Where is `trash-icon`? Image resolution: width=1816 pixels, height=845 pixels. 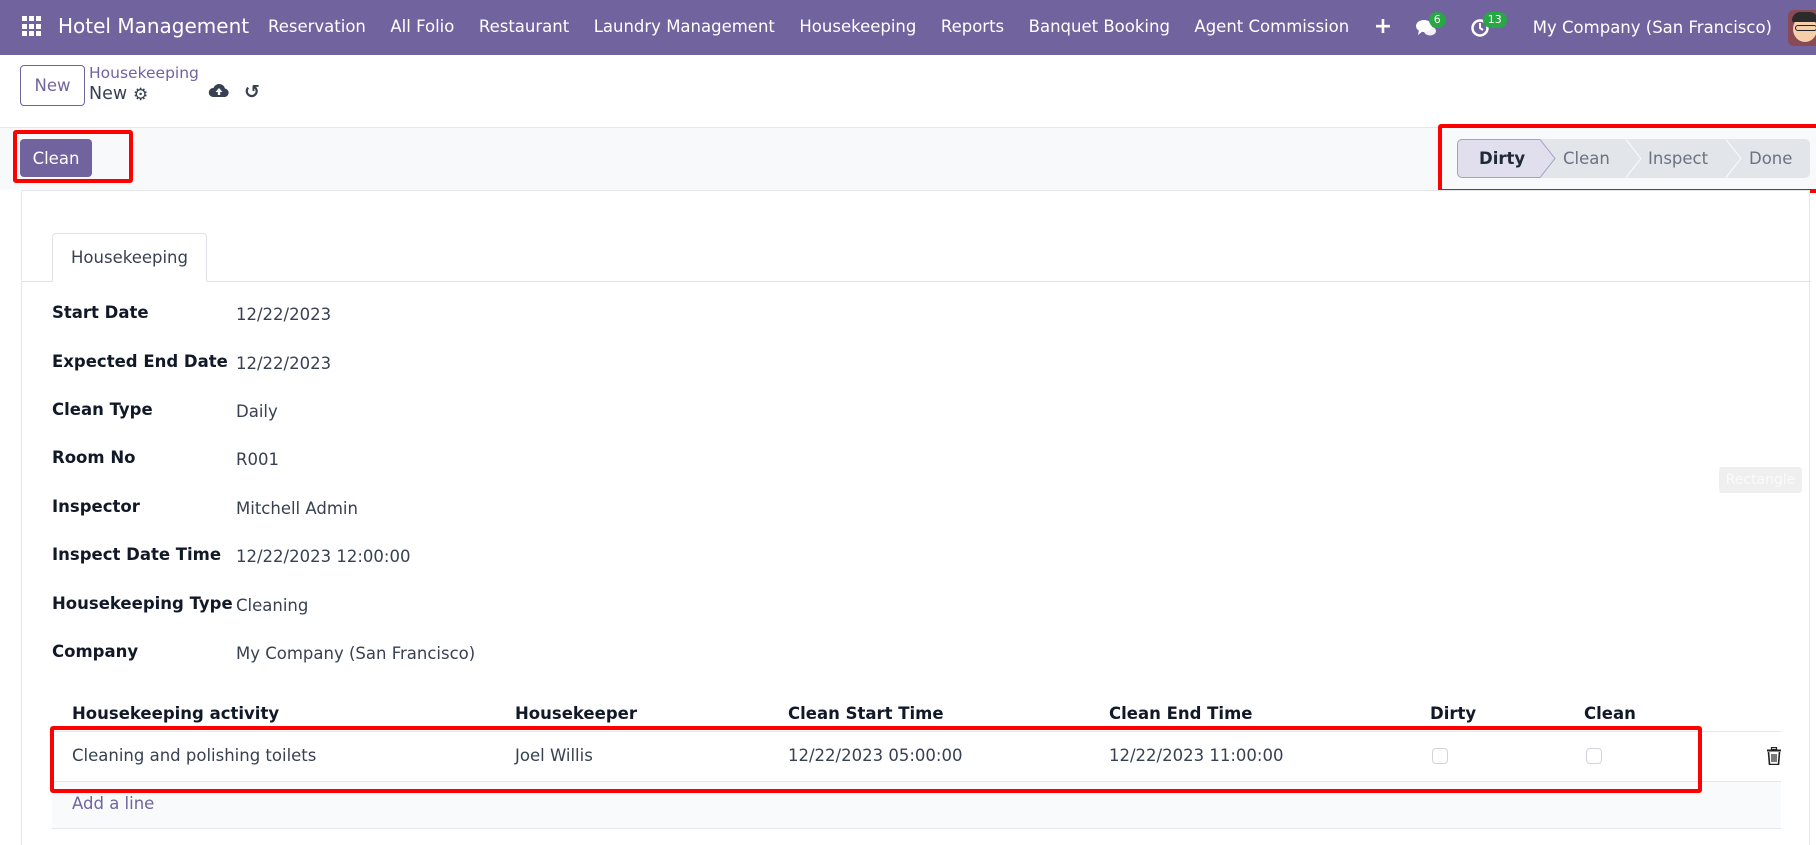 trash-icon is located at coordinates (1774, 756).